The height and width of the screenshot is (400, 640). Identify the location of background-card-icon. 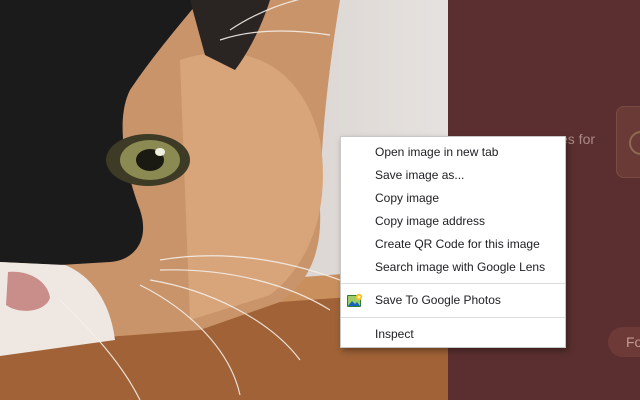
(634, 143).